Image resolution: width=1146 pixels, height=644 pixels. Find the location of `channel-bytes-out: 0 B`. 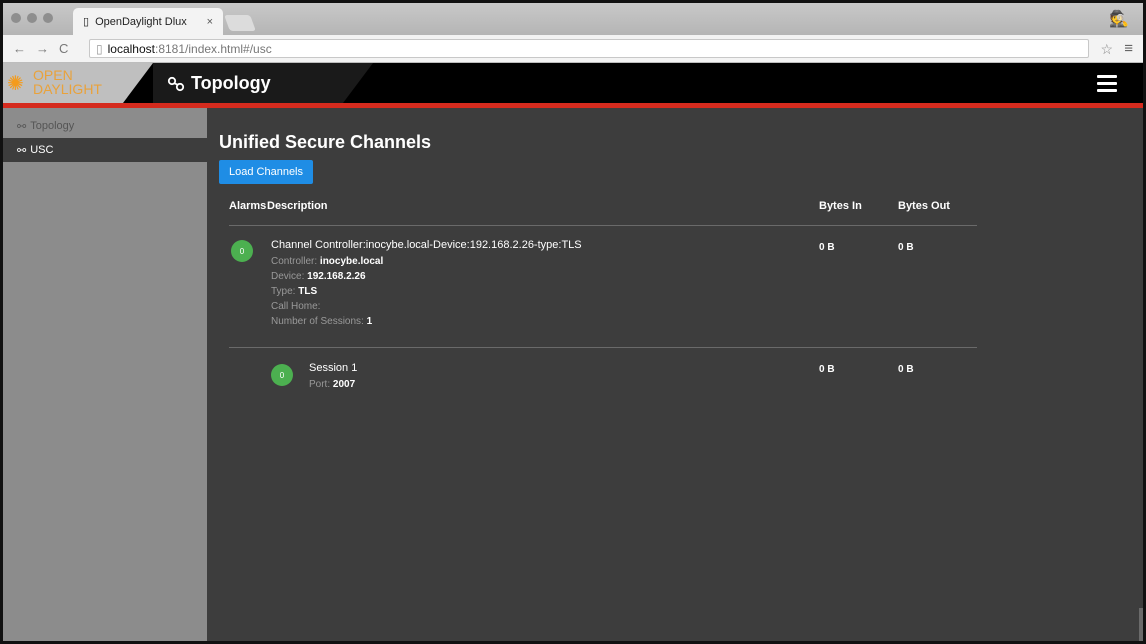

channel-bytes-out: 0 B is located at coordinates (906, 247).